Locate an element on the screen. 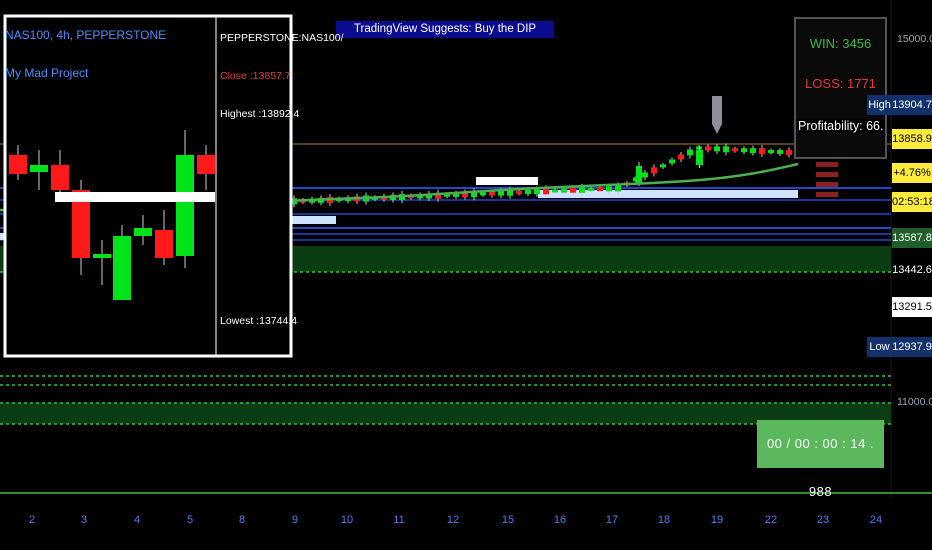 The height and width of the screenshot is (550, 932). bar-countdown-tag: 02:53:18 is located at coordinates (912, 202).